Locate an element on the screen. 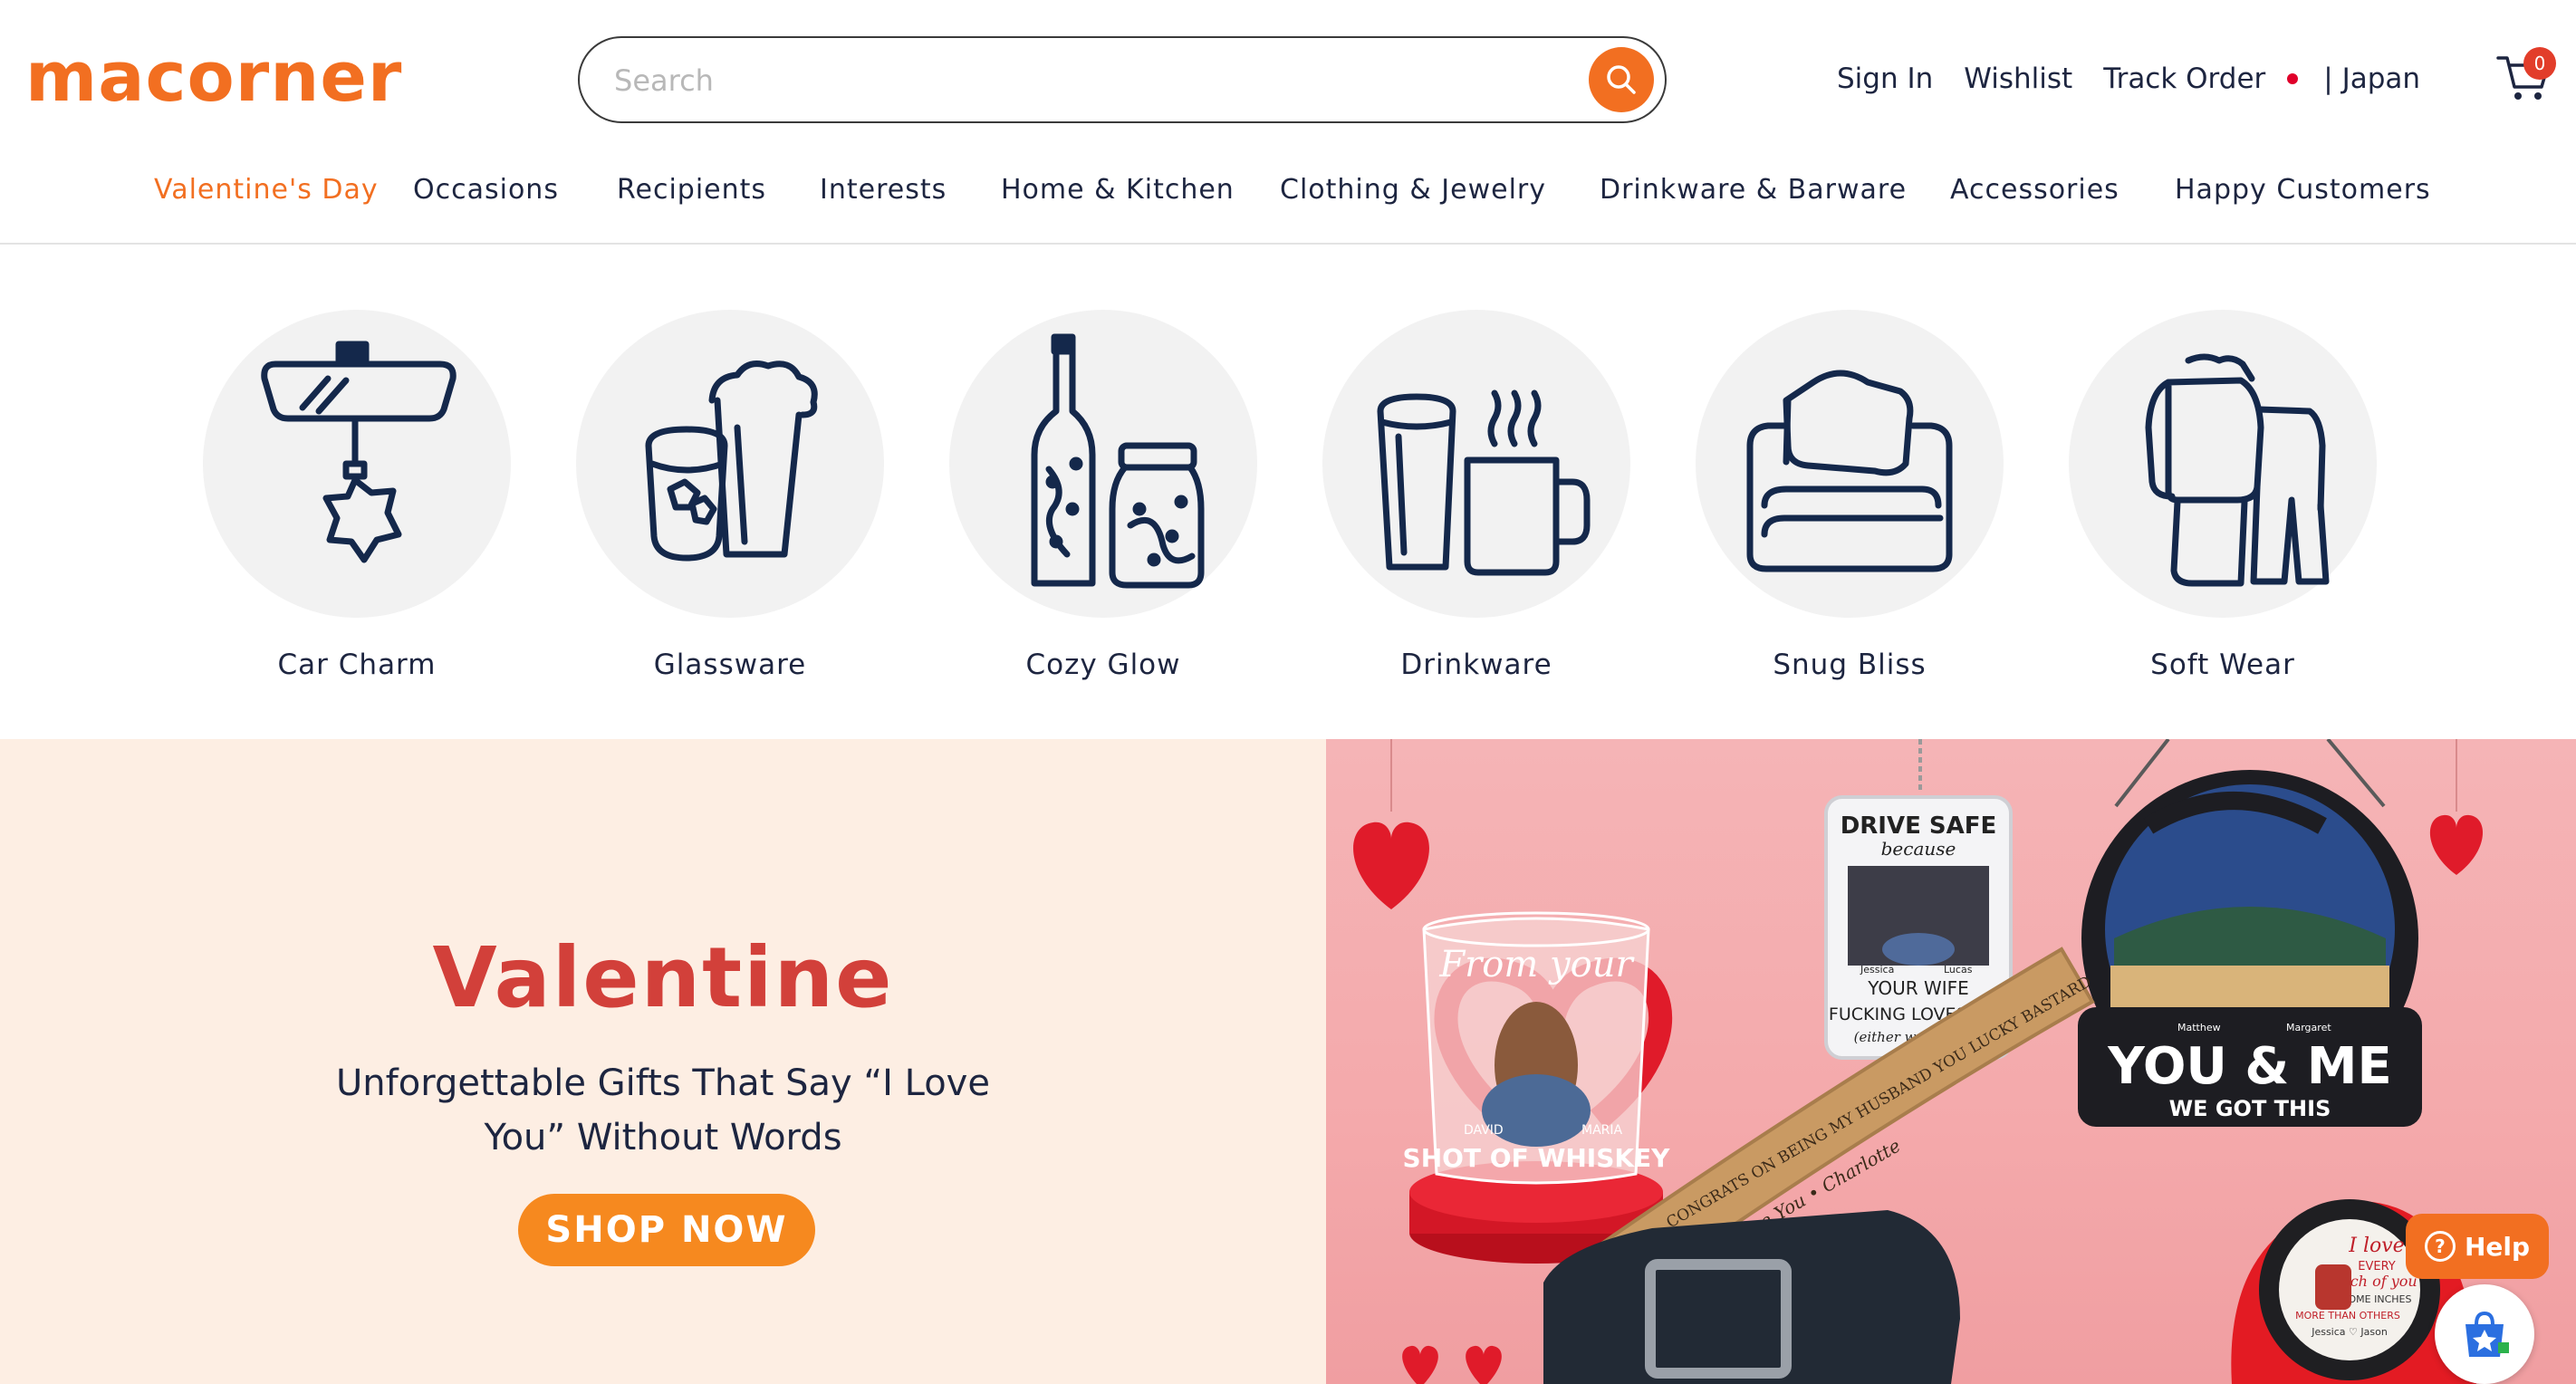 Image resolution: width=2576 pixels, height=1384 pixels. category-snug-bliss: Snug Bliss is located at coordinates (1850, 496).